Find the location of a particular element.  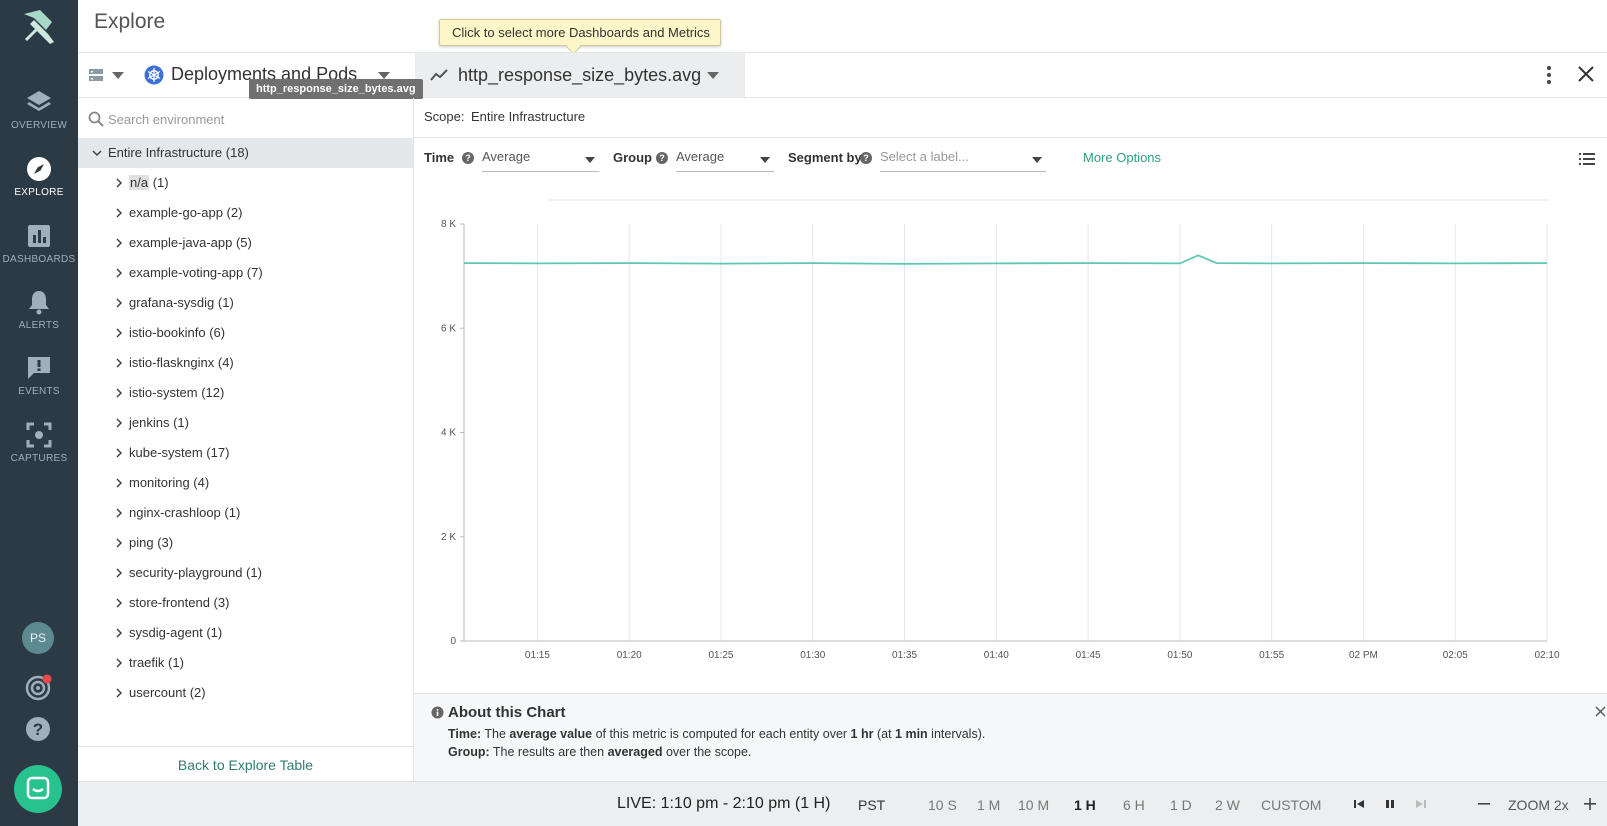

tree-item: store-frontend (3) is located at coordinates (245, 603).